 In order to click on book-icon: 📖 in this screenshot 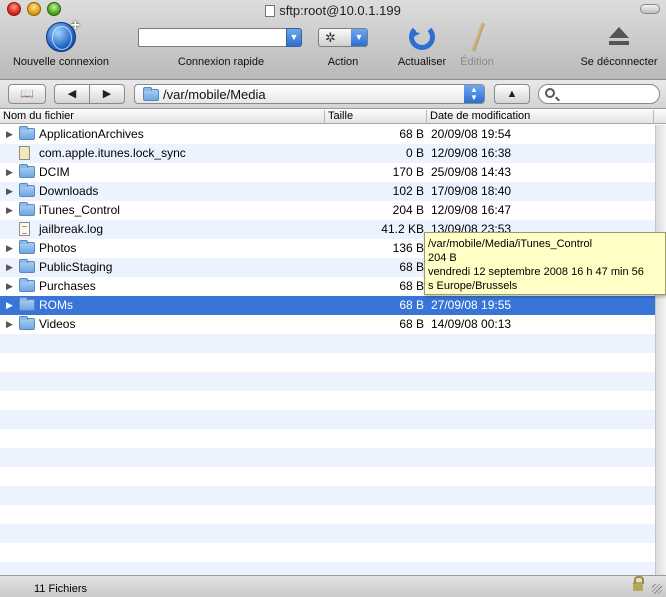, I will do `click(27, 94)`.